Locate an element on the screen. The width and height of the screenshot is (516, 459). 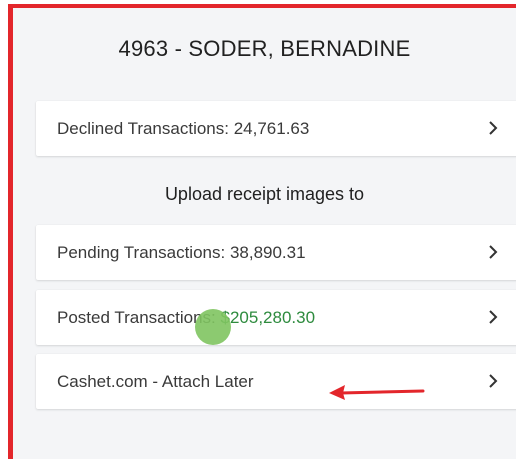
declined-transactions-label: Declined Transactions: 24,761.63 is located at coordinates (183, 128).